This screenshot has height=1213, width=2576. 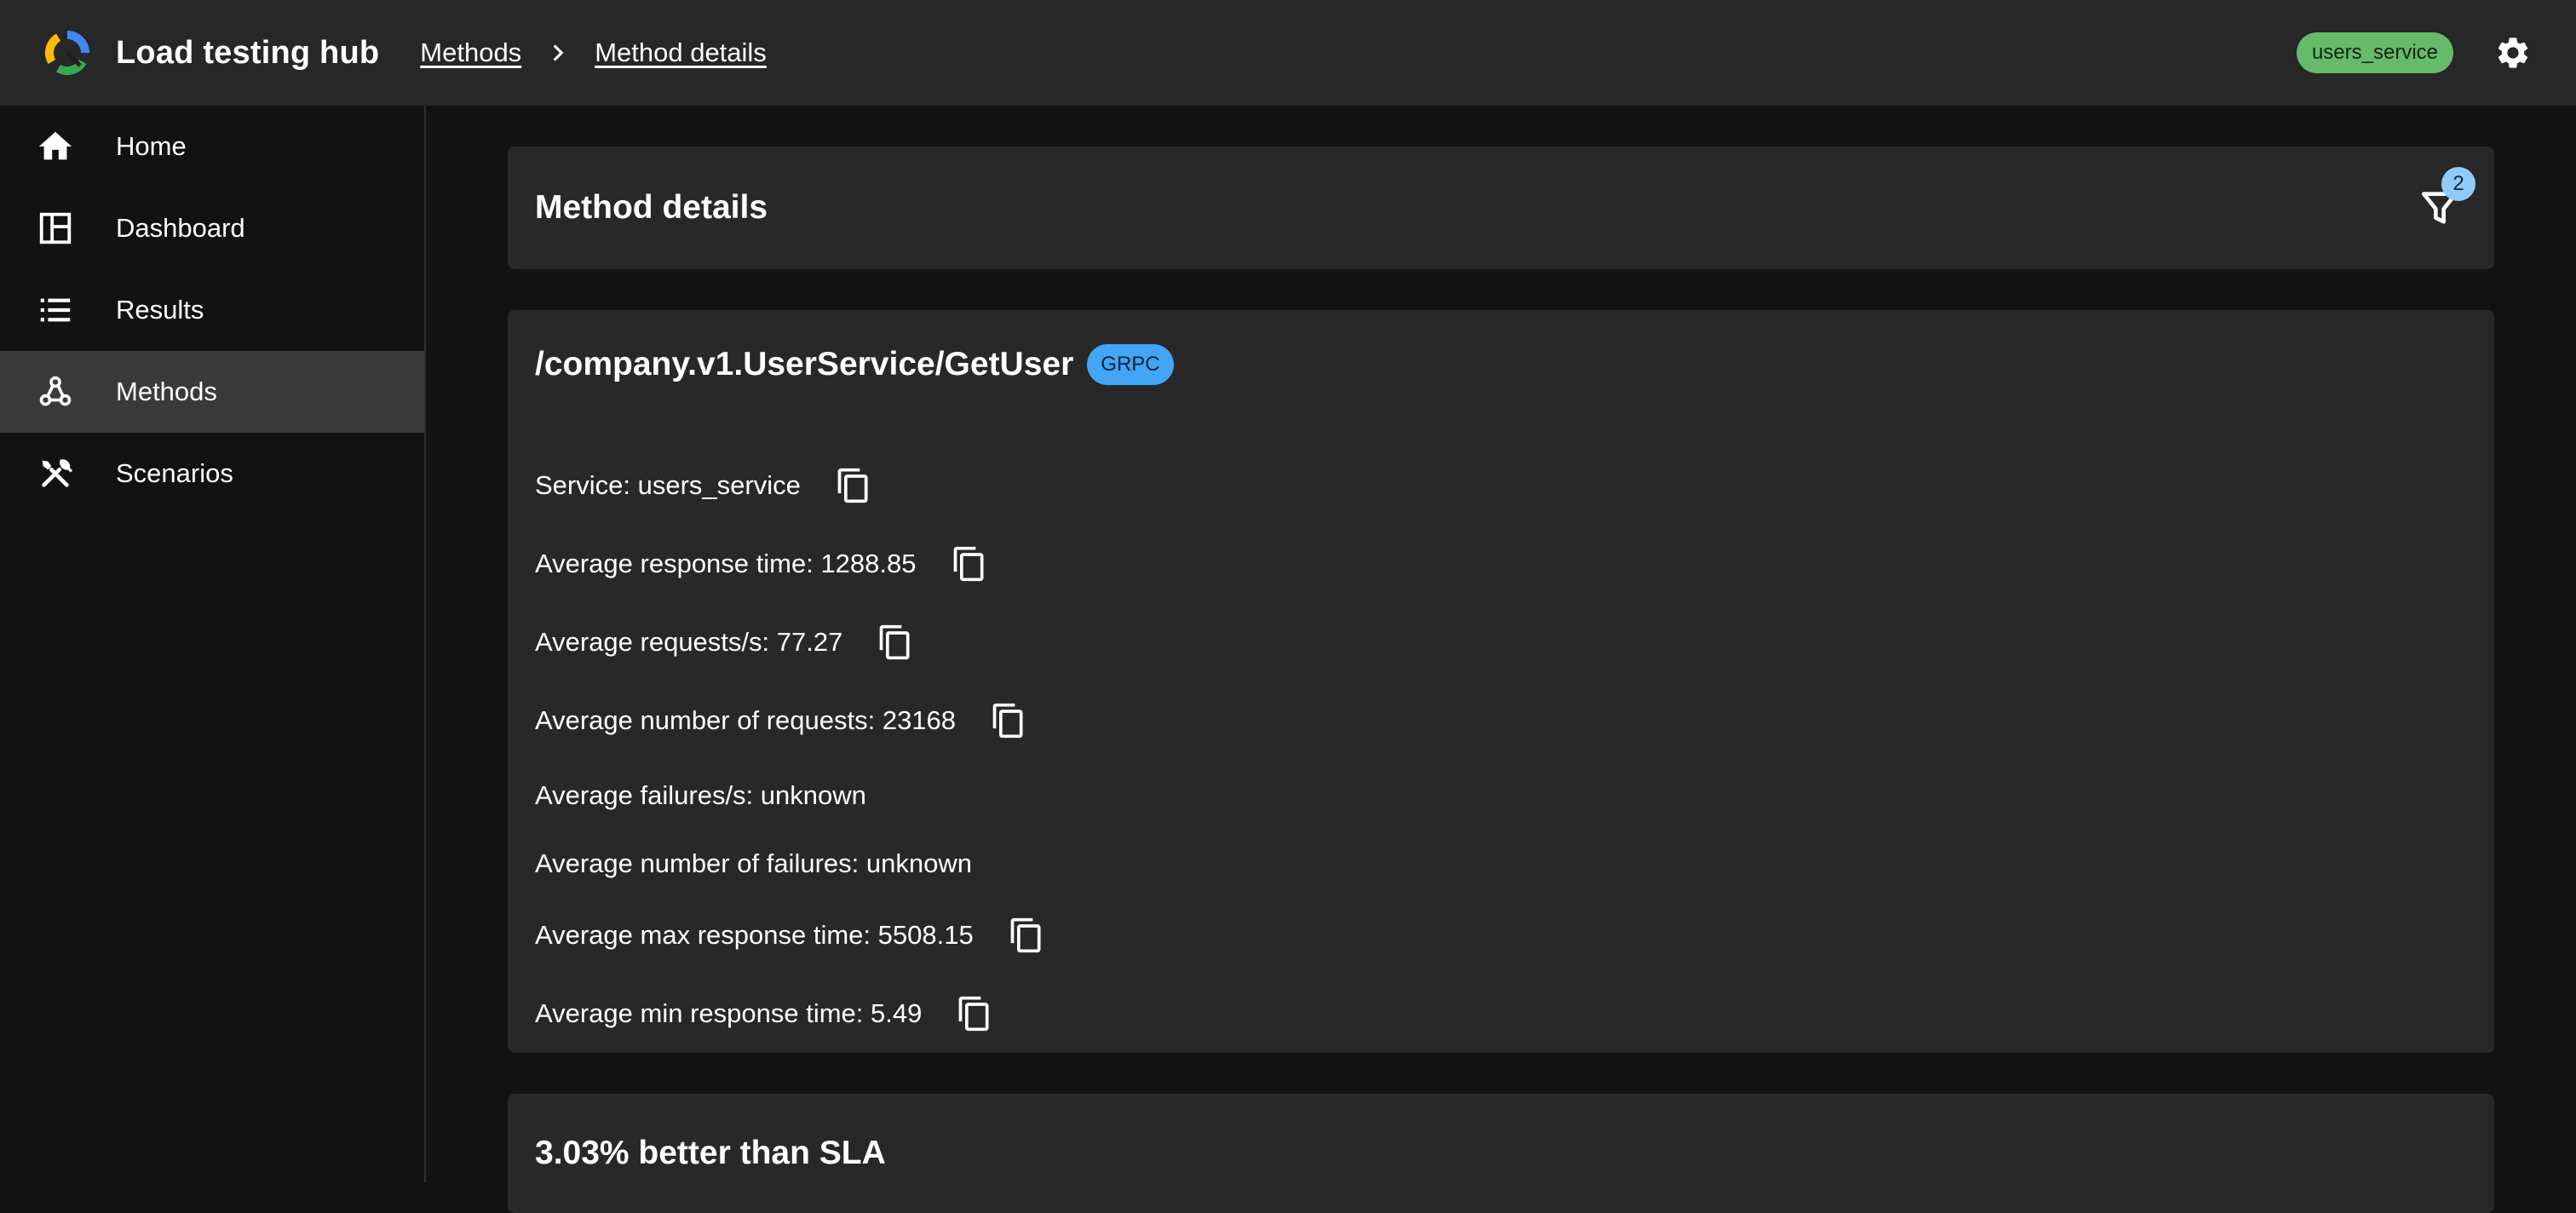 What do you see at coordinates (689, 642) in the screenshot?
I see `stat-label: Average requests/s: 77.27` at bounding box center [689, 642].